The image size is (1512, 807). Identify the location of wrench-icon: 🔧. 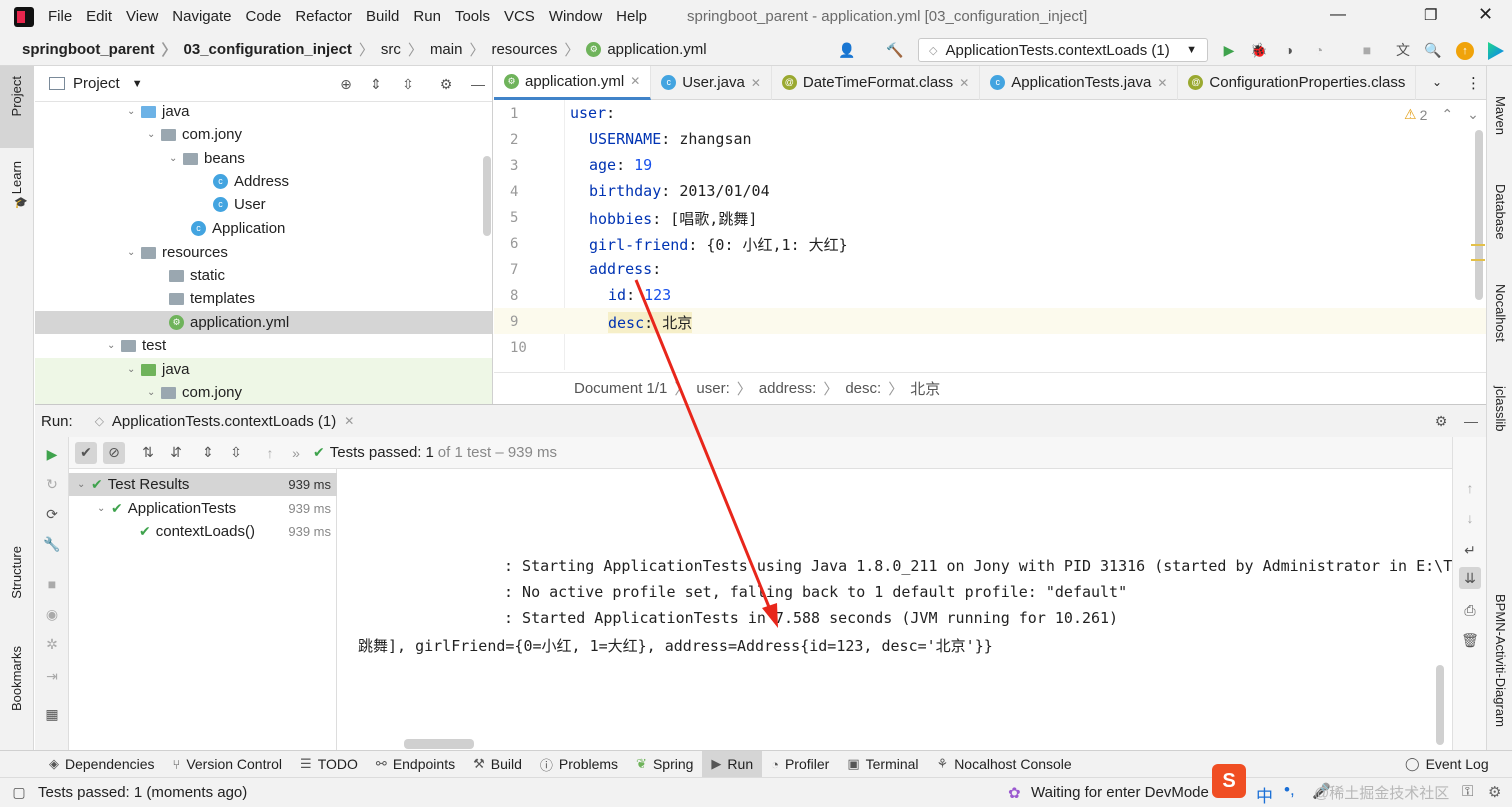
(52, 544).